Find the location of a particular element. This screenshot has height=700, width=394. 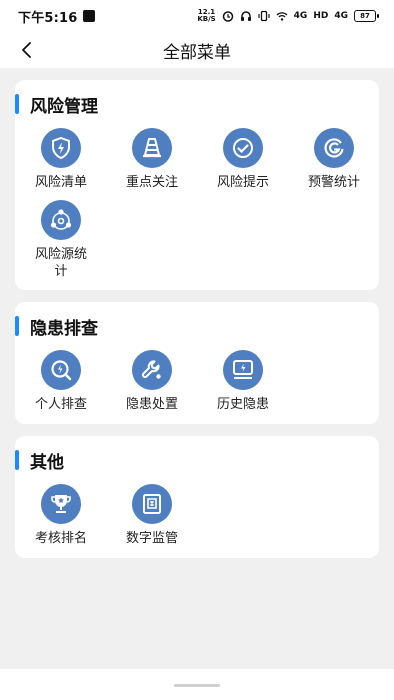

menu-item-key-focus: 重点关注 is located at coordinates (152, 159).